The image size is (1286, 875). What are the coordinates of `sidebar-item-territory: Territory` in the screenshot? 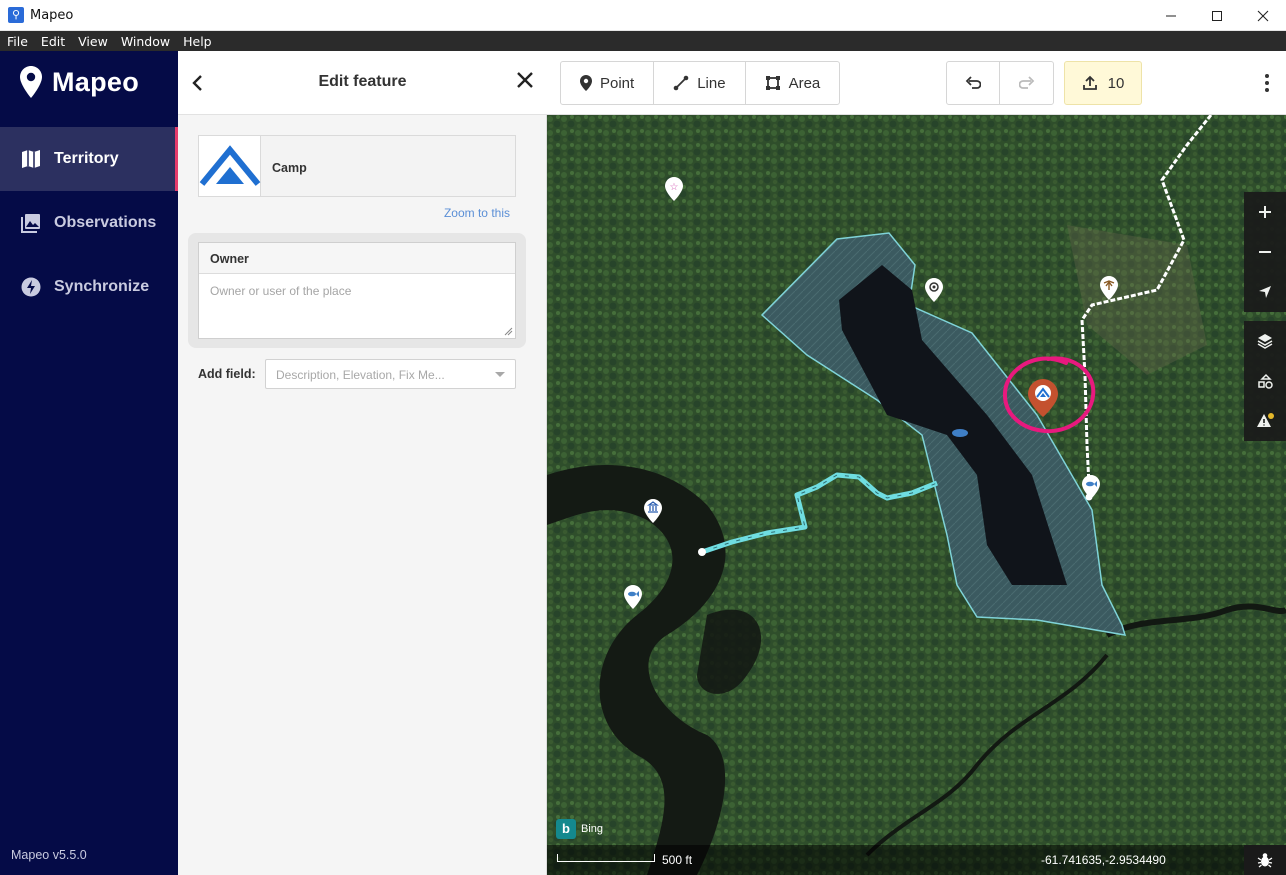 It's located at (89, 159).